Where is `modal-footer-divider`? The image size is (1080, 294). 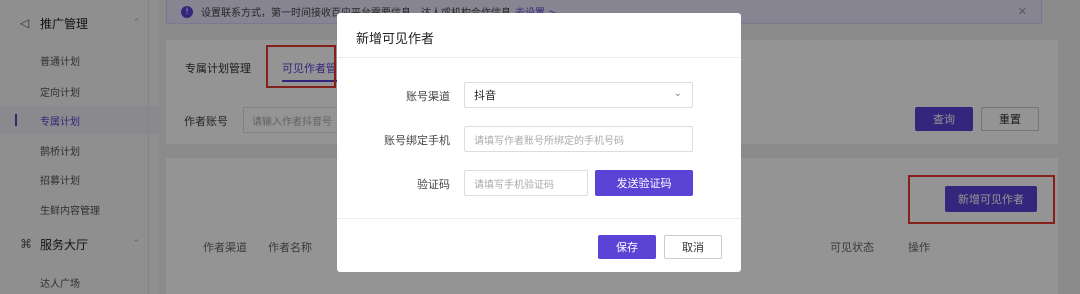 modal-footer-divider is located at coordinates (539, 218).